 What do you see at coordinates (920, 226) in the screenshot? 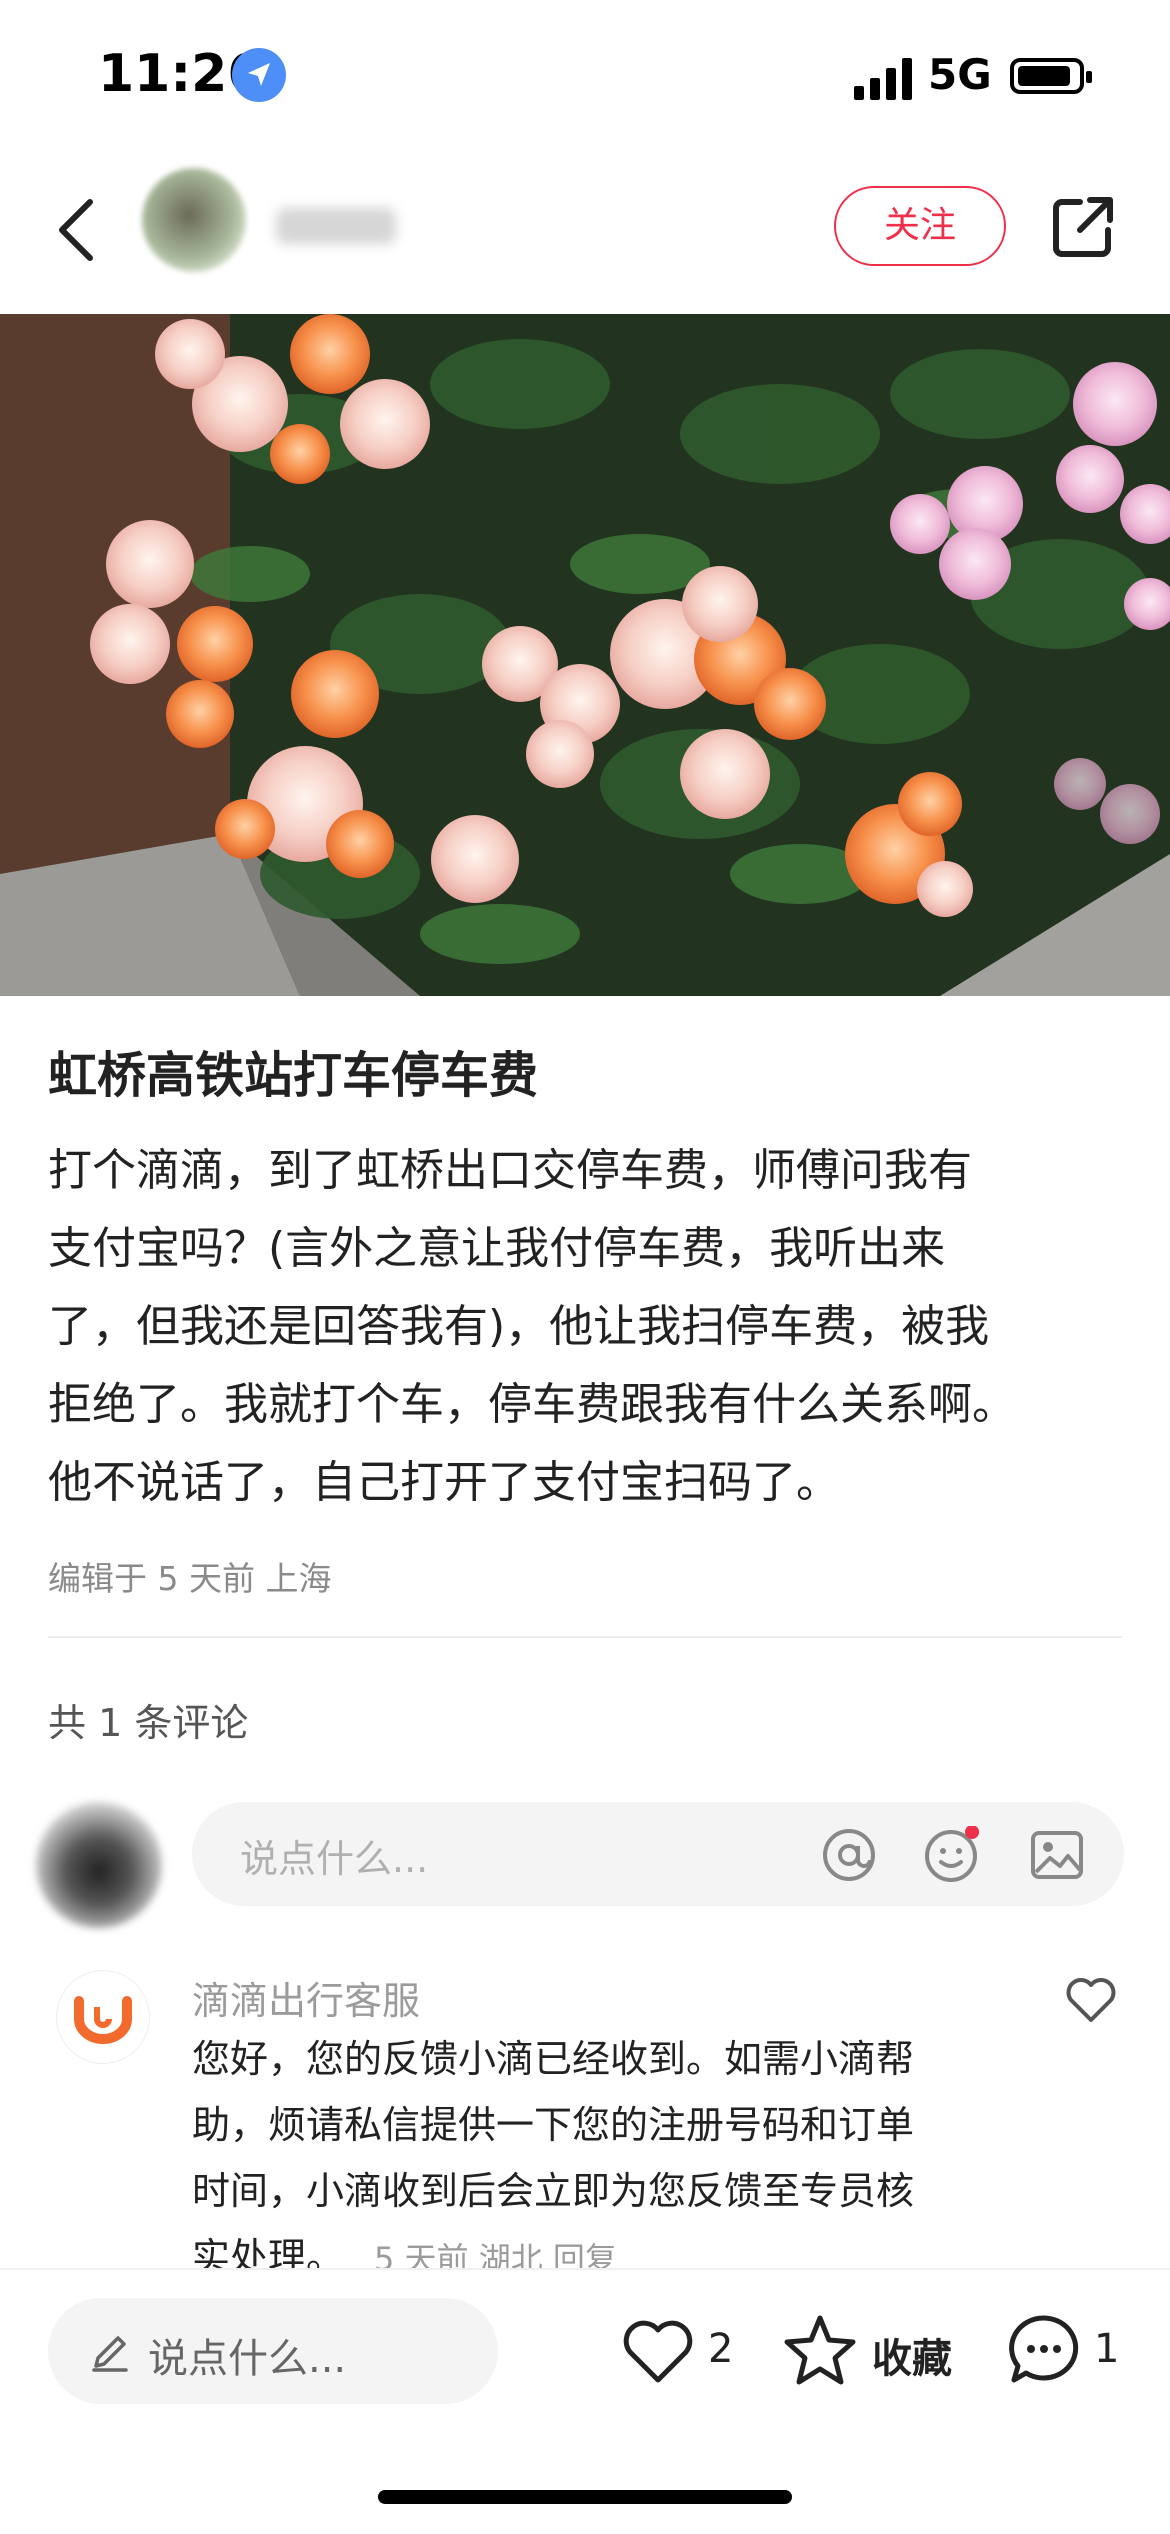
I see `follow-button: 关注` at bounding box center [920, 226].